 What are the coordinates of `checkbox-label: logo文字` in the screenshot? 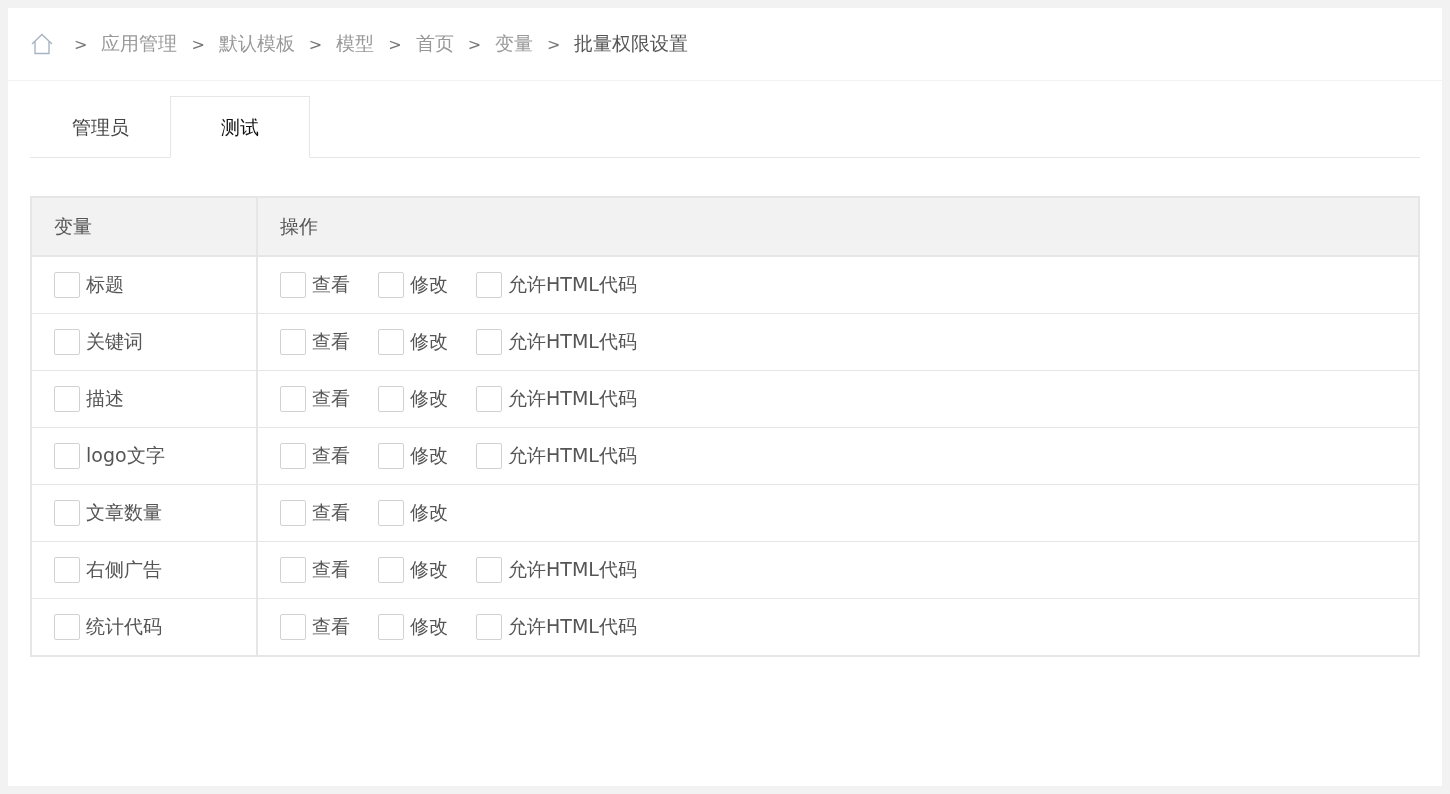 It's located at (125, 455).